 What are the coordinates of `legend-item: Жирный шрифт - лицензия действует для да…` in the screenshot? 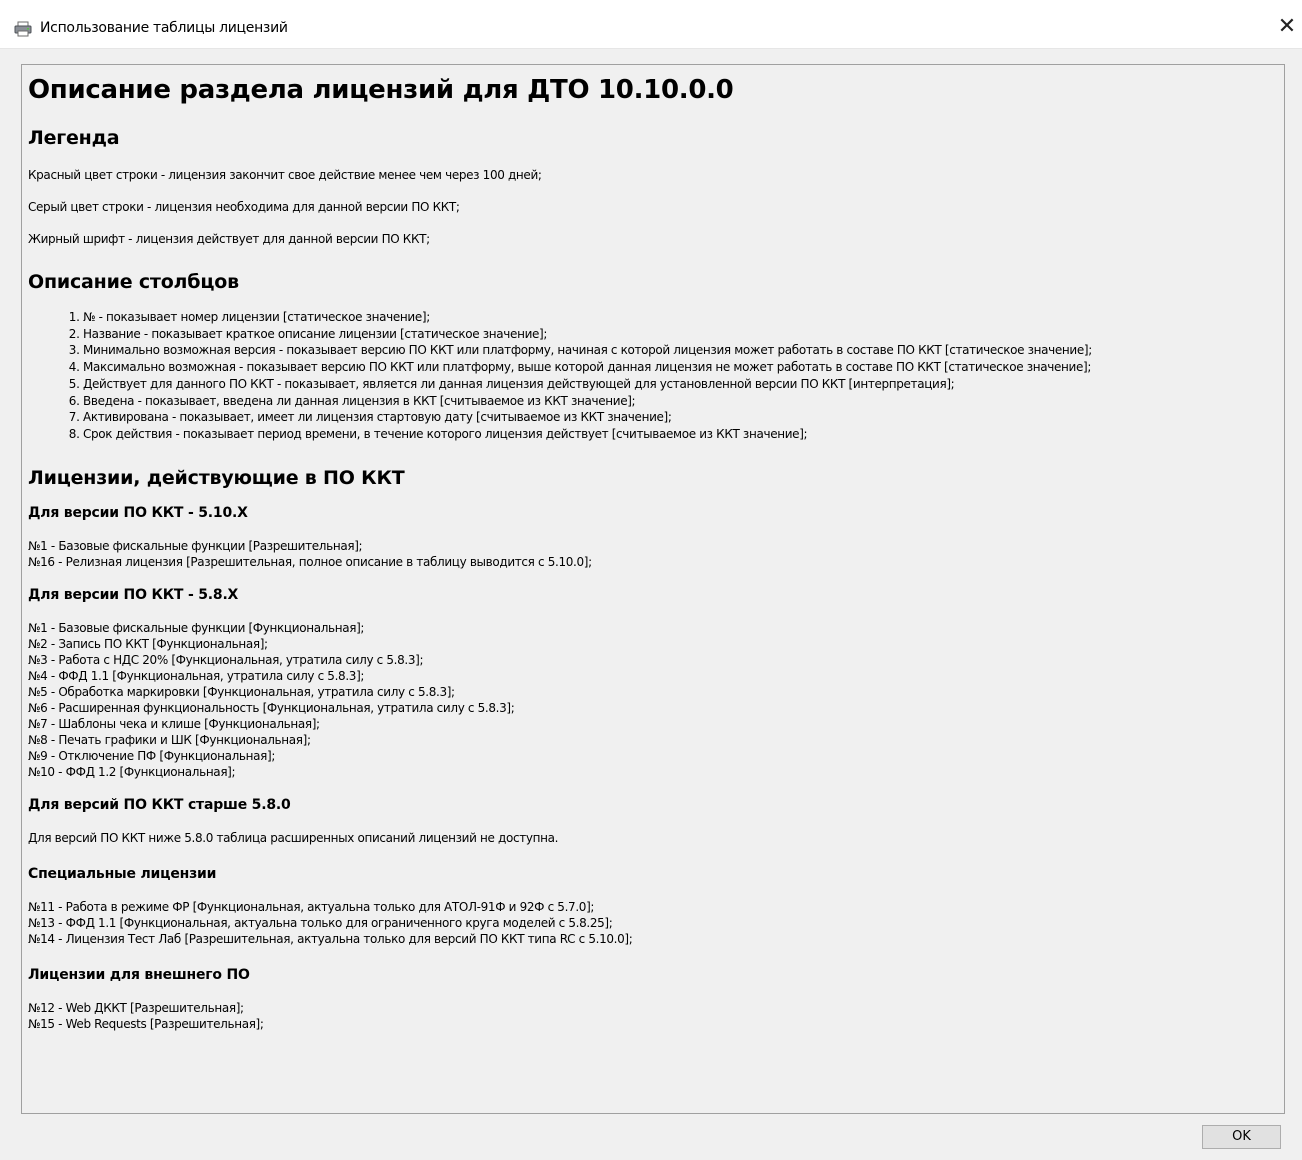 It's located at (229, 239).